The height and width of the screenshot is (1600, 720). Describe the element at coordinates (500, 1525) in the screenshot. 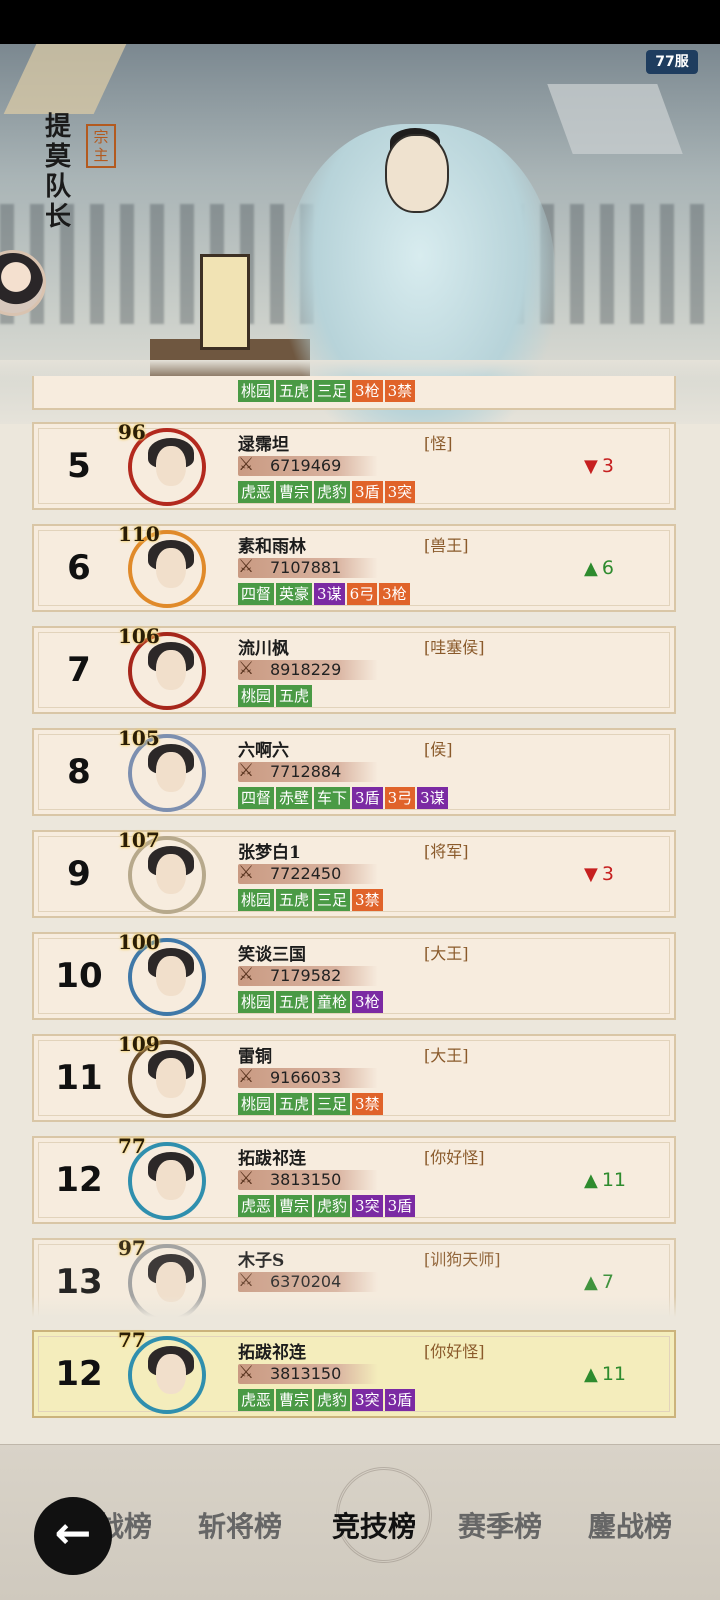

I see `nav-tab: 赛季榜` at that location.